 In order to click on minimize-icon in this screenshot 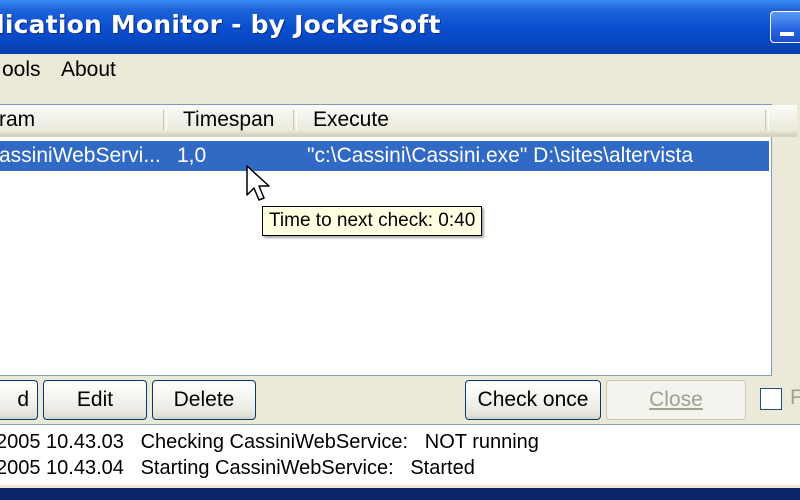, I will do `click(787, 34)`.